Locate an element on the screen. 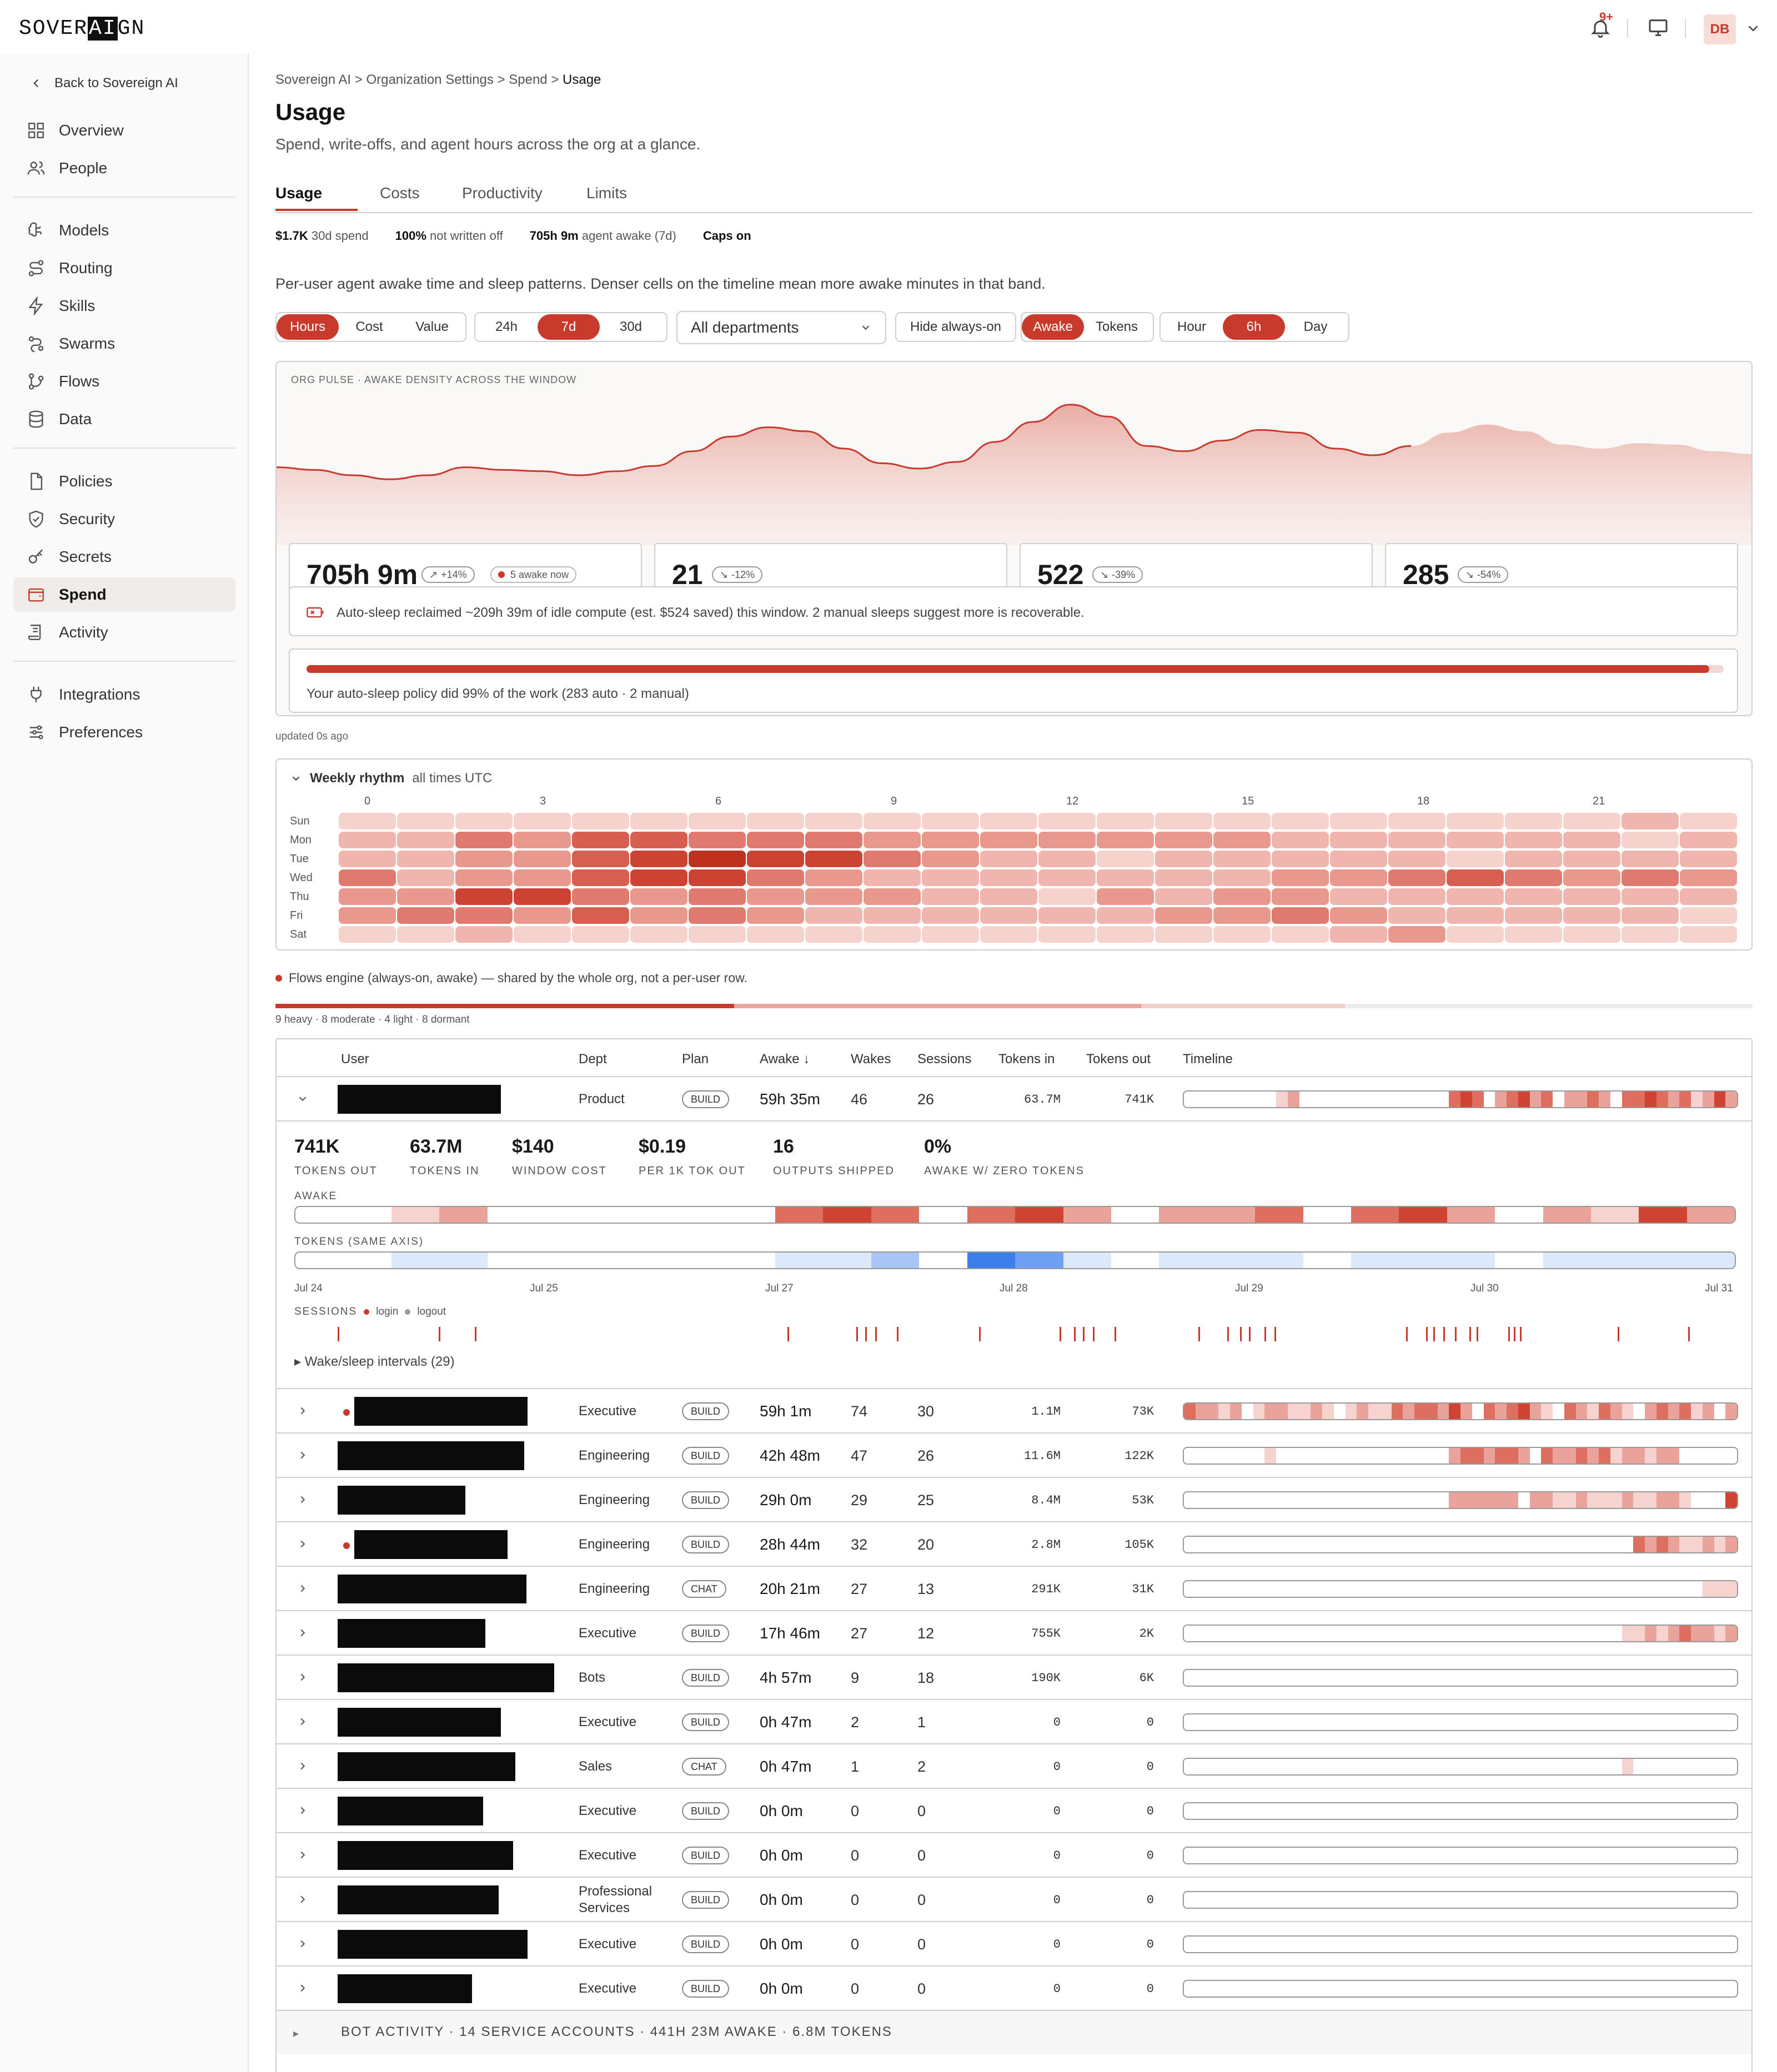  table-row: Engineering BUILD 29h 0m 29 25 8.4M 53K is located at coordinates (1014, 1499).